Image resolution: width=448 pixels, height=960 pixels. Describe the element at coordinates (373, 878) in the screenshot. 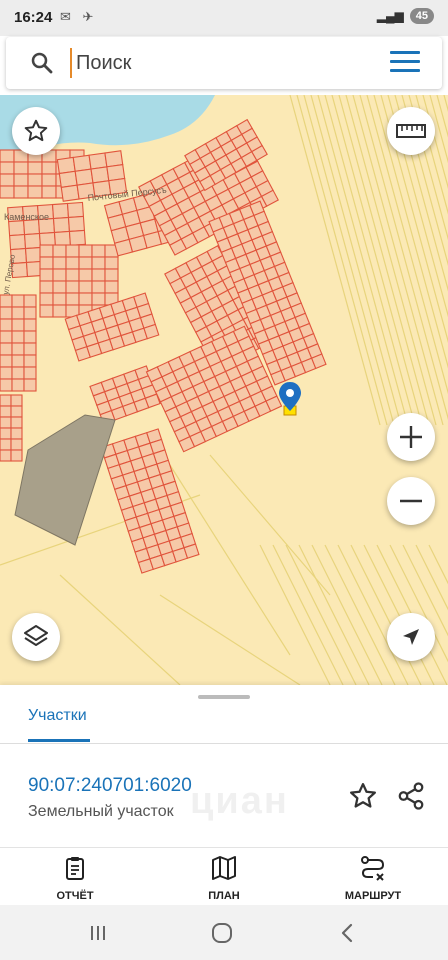

I see `nav-route: МАРШРУТ` at that location.